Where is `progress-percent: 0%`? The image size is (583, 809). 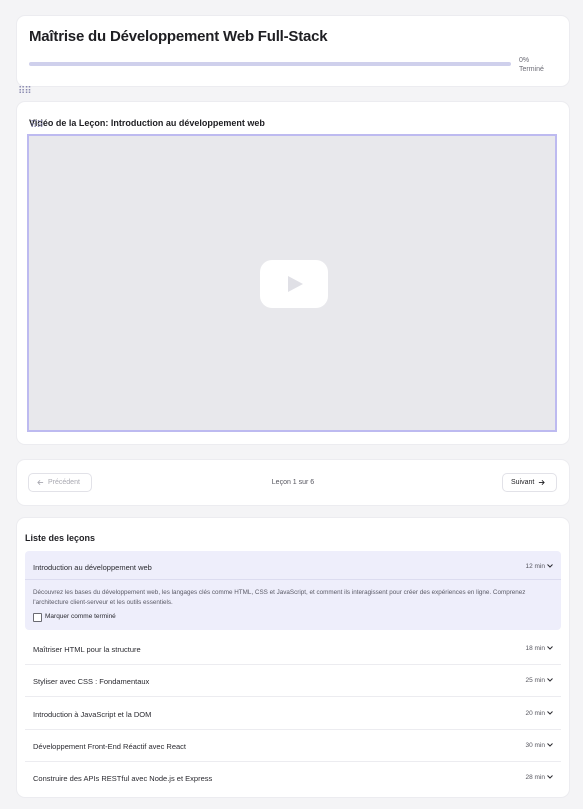
progress-percent: 0% is located at coordinates (524, 60).